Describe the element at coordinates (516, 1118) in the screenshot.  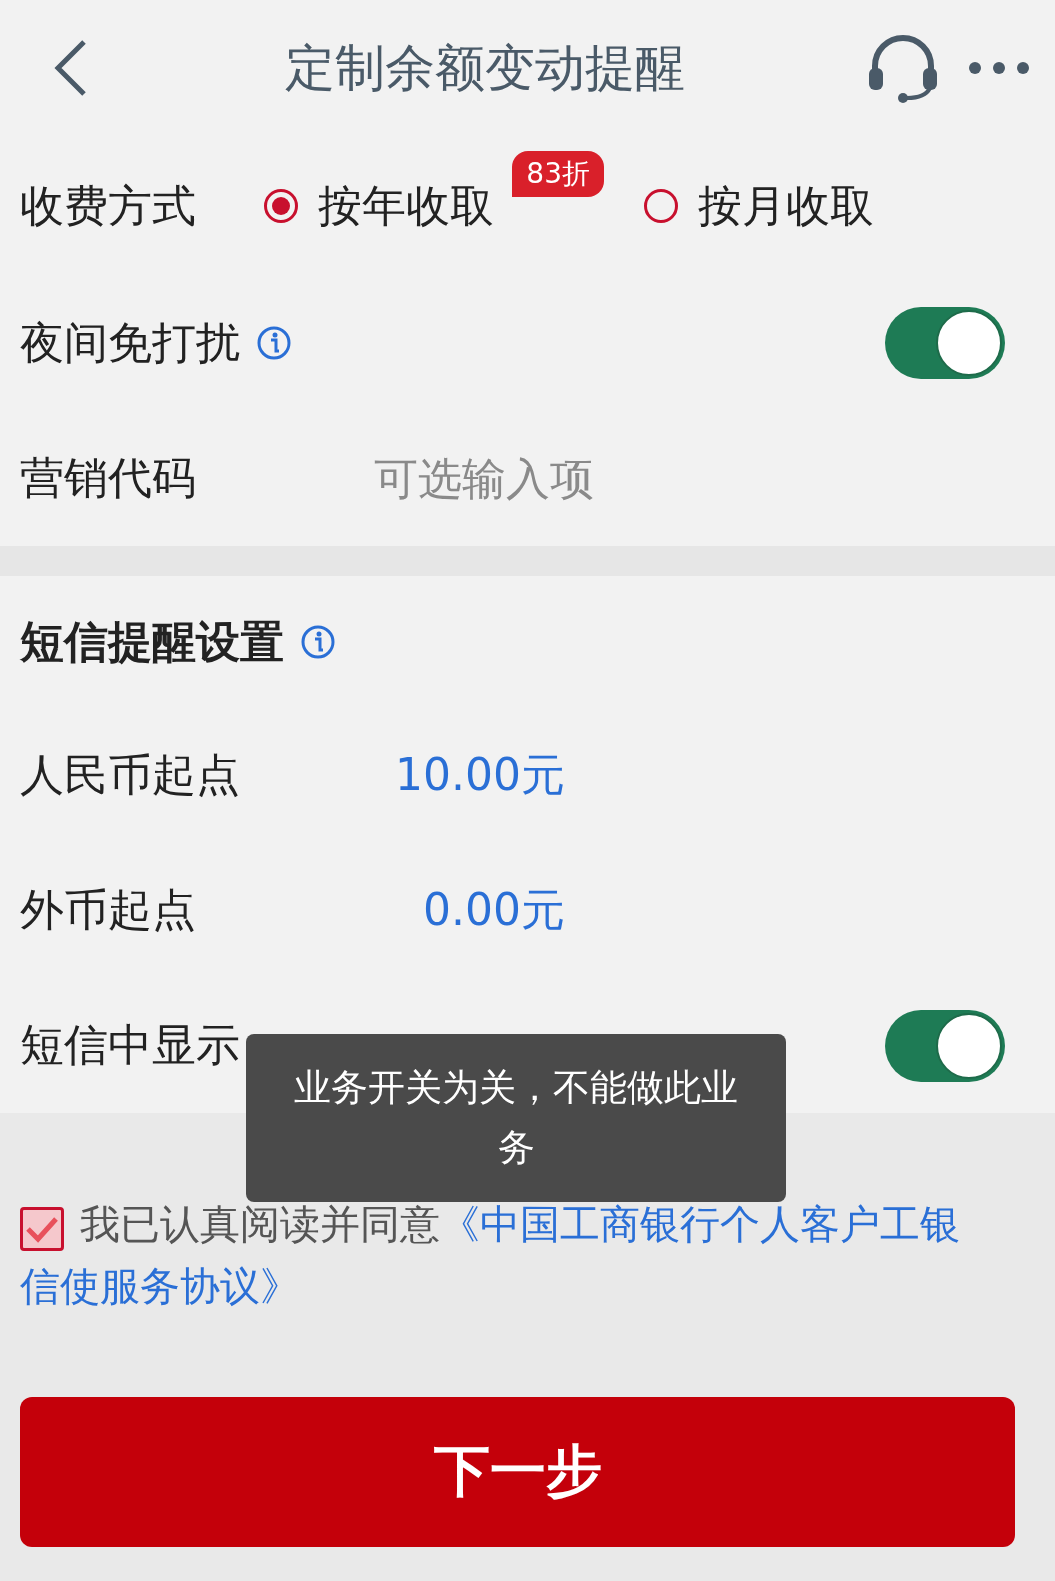
I see `error-toast: 业务开关为关，不能做此业务` at that location.